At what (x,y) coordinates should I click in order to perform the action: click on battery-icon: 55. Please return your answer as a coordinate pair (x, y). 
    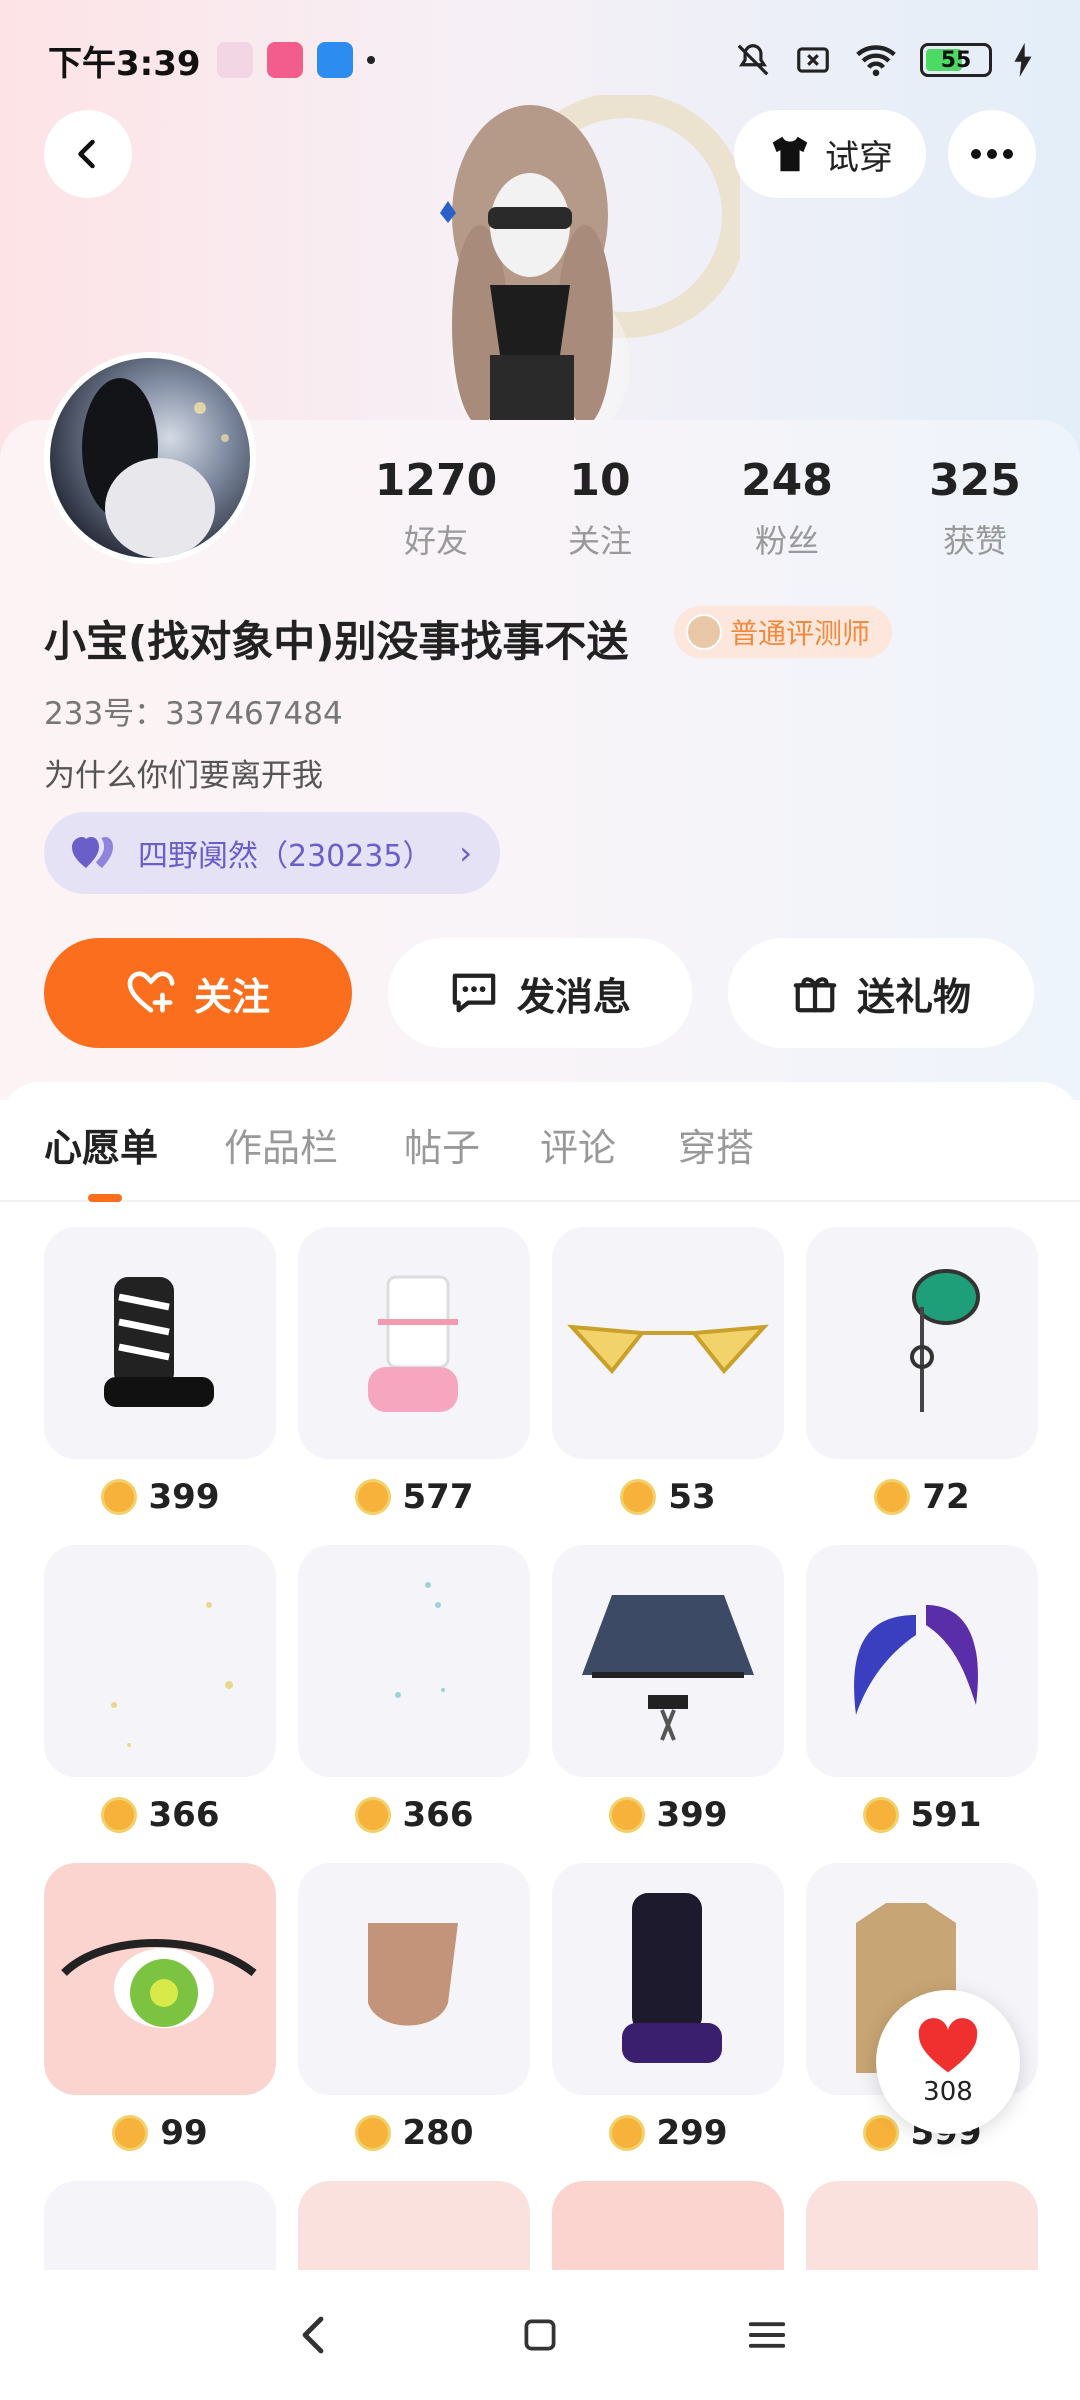
    Looking at the image, I should click on (956, 60).